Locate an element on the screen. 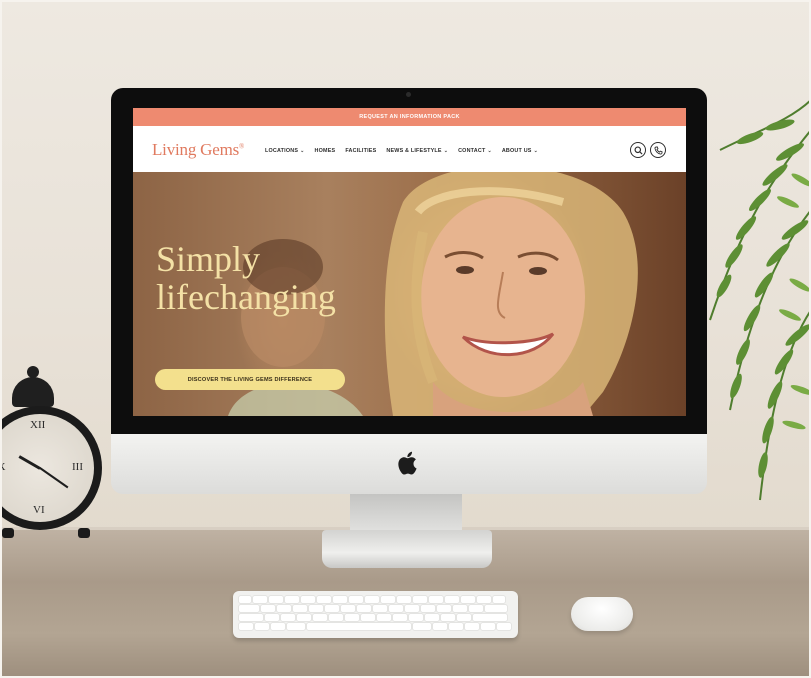  site-logo: Living Gems® is located at coordinates (198, 150).